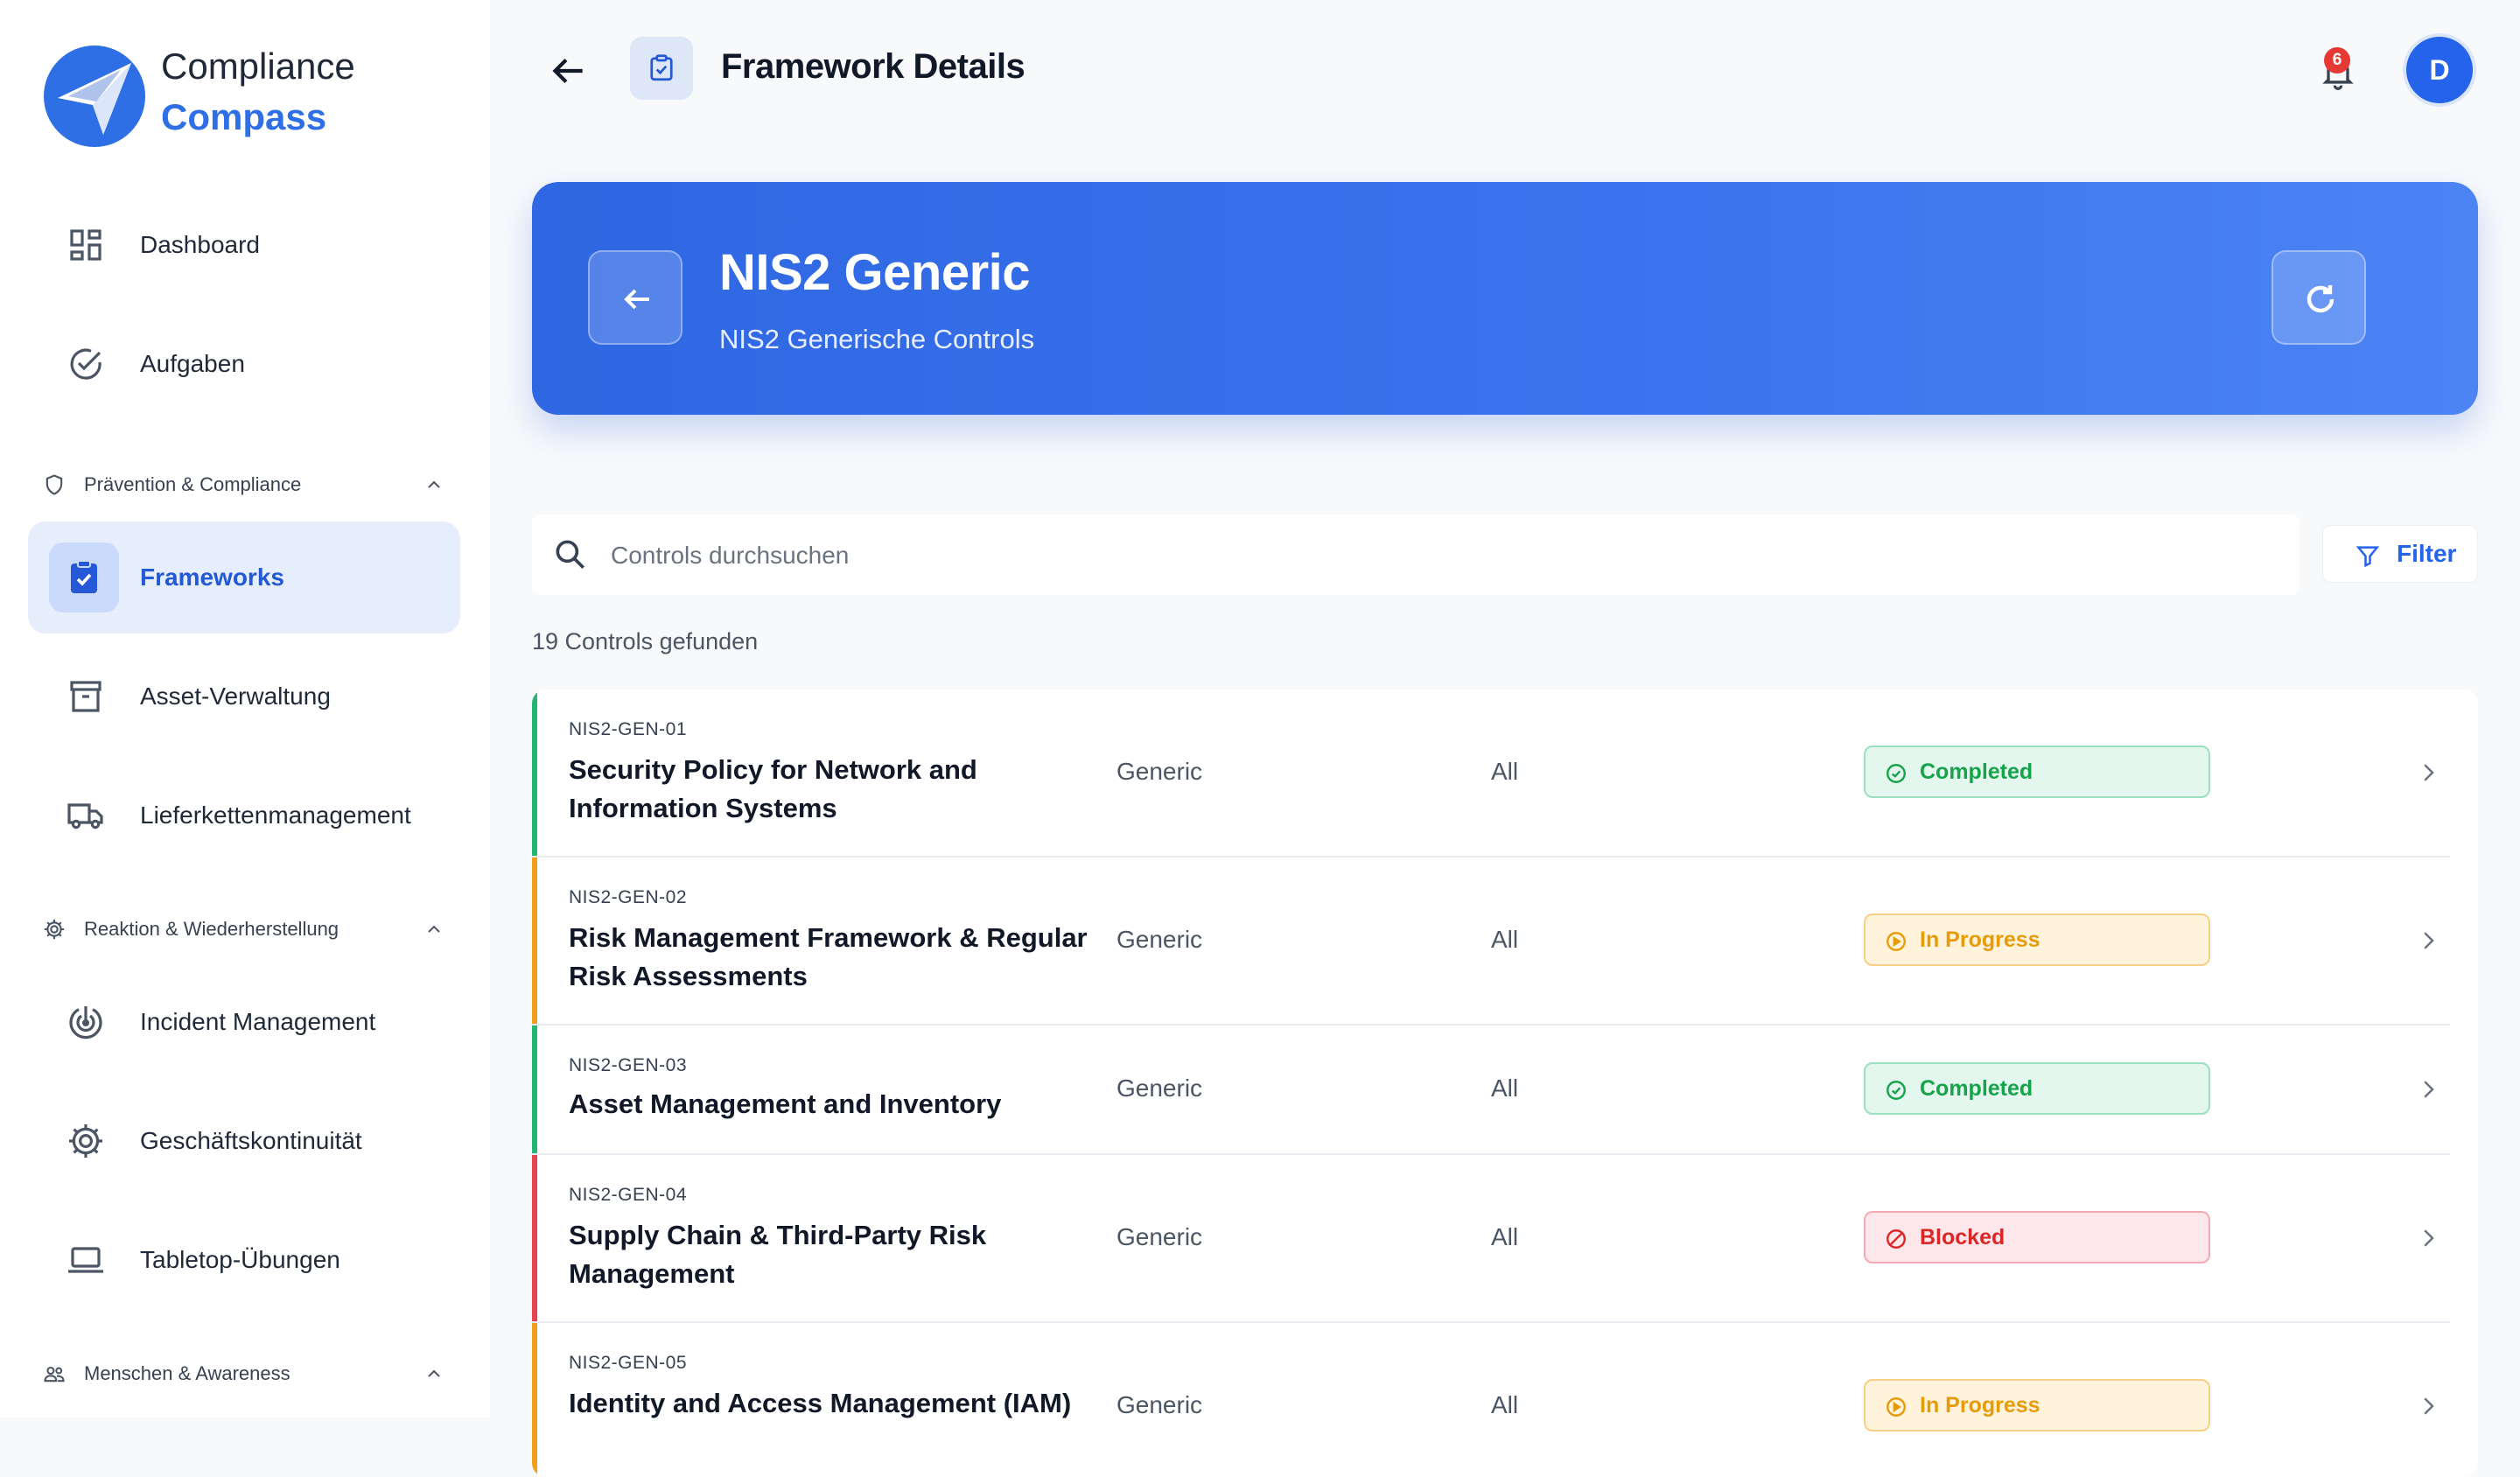 The width and height of the screenshot is (2520, 1477). Describe the element at coordinates (2439, 70) in the screenshot. I see `user-avatar: D` at that location.